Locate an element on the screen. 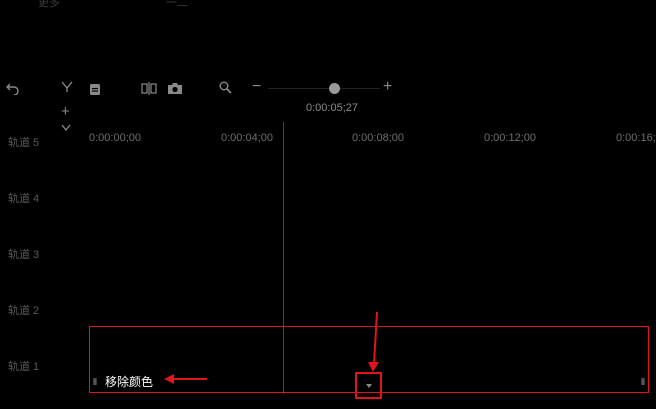 Image resolution: width=656 pixels, height=409 pixels. arrow-to-label-head is located at coordinates (169, 379).